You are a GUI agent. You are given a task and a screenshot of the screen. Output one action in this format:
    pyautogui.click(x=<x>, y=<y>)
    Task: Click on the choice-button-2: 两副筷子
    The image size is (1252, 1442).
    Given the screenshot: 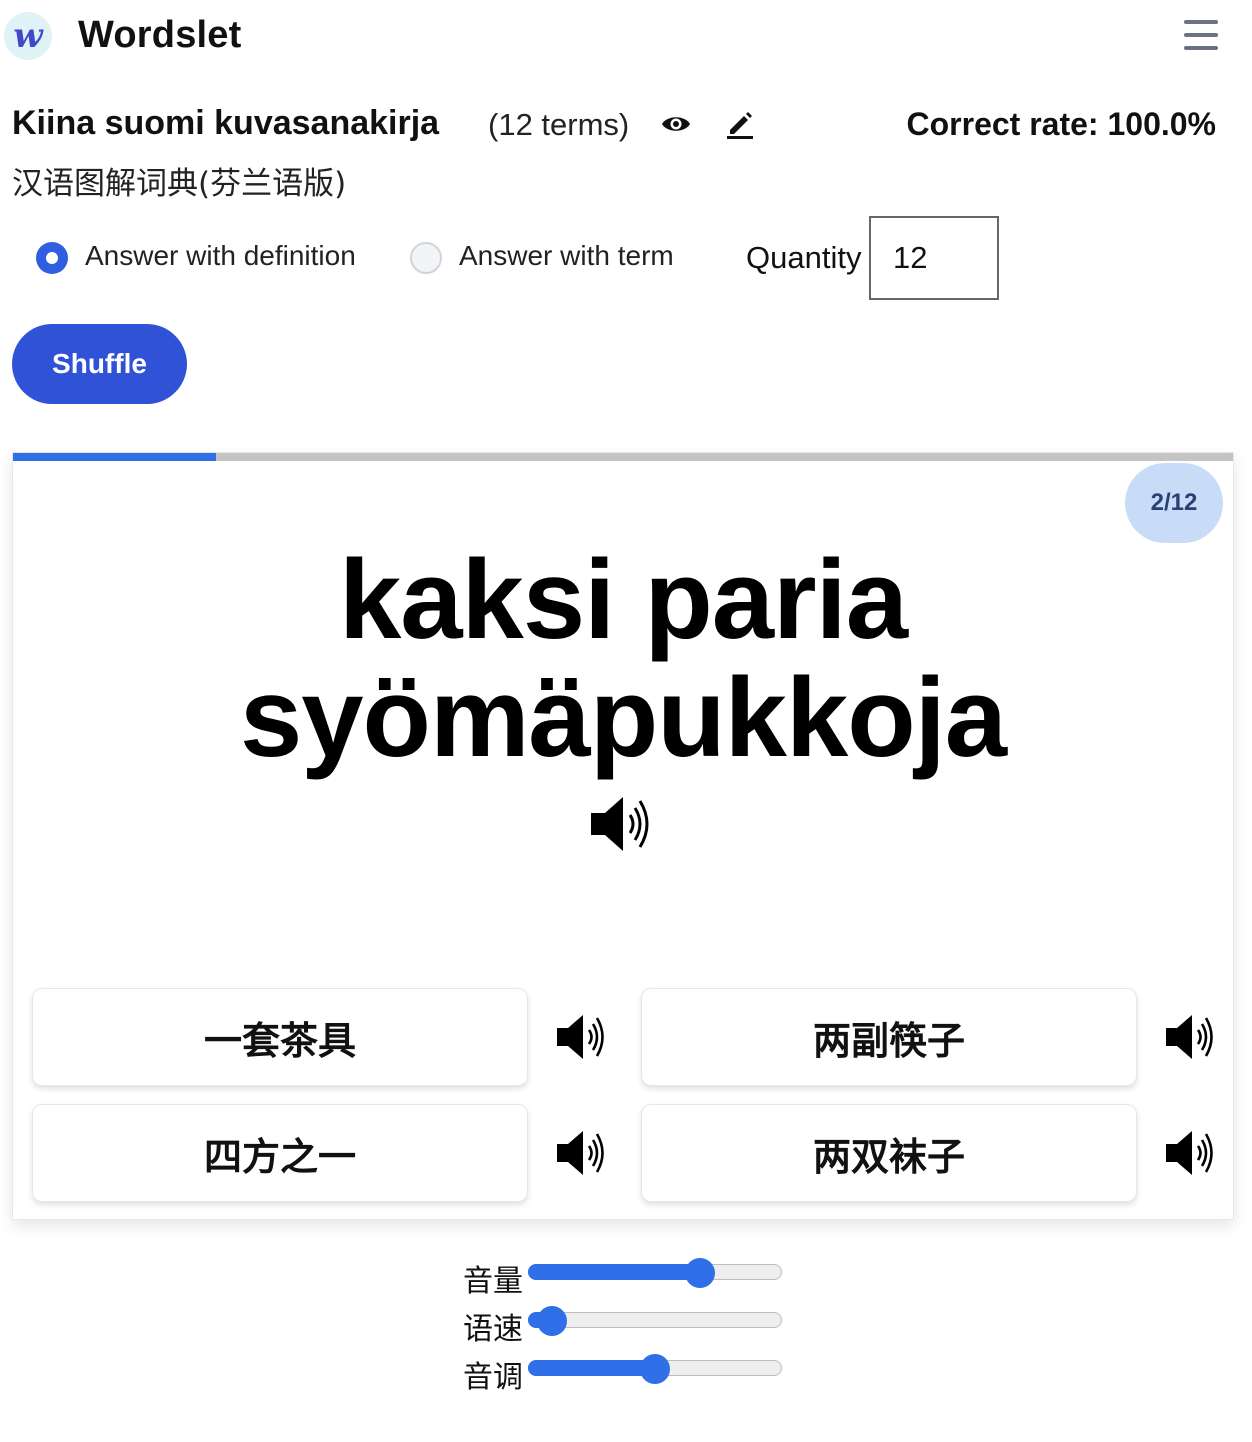 What is the action you would take?
    pyautogui.click(x=889, y=1037)
    